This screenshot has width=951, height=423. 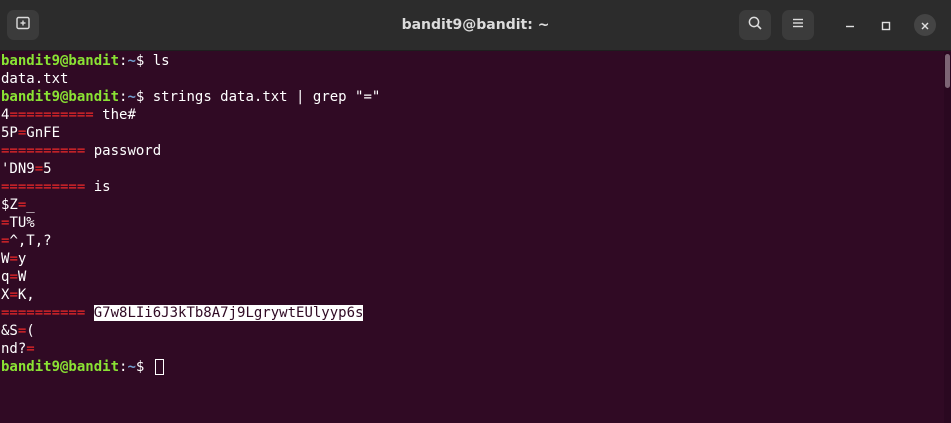 What do you see at coordinates (123, 151) in the screenshot?
I see `output-text: password` at bounding box center [123, 151].